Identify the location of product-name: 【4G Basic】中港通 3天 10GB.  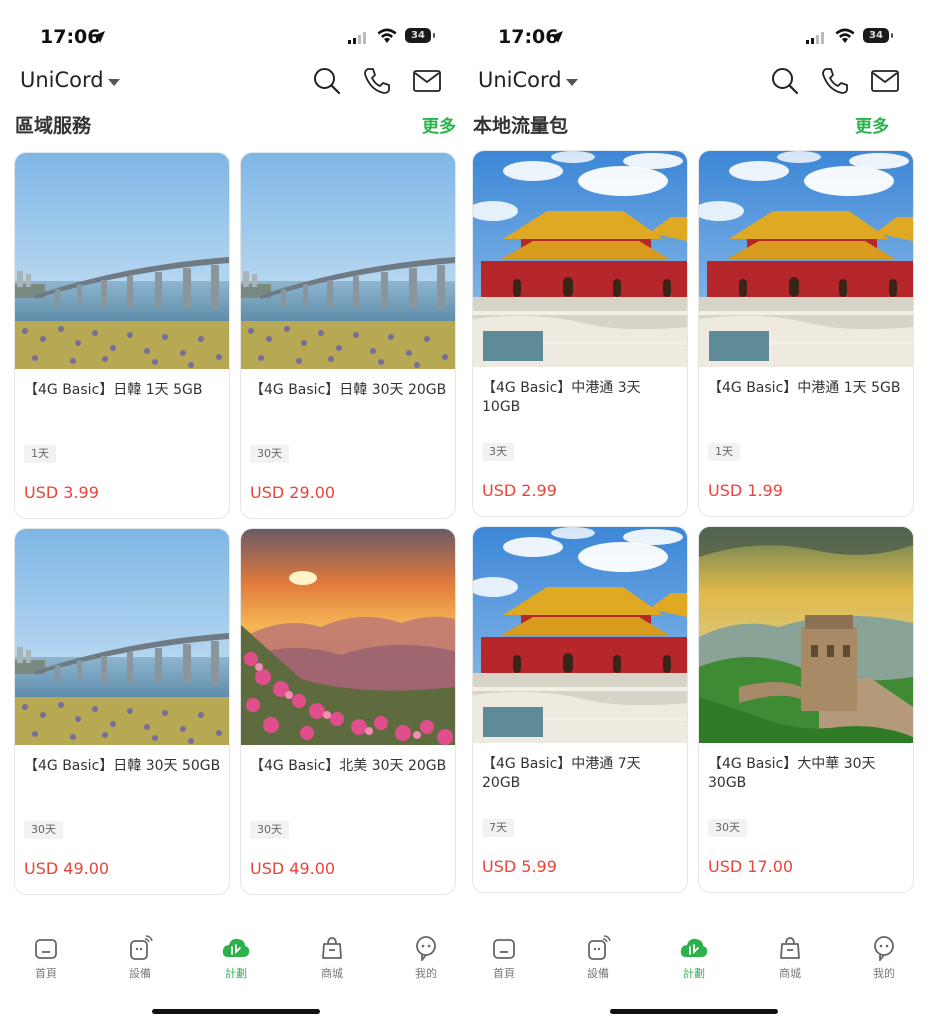
(561, 397).